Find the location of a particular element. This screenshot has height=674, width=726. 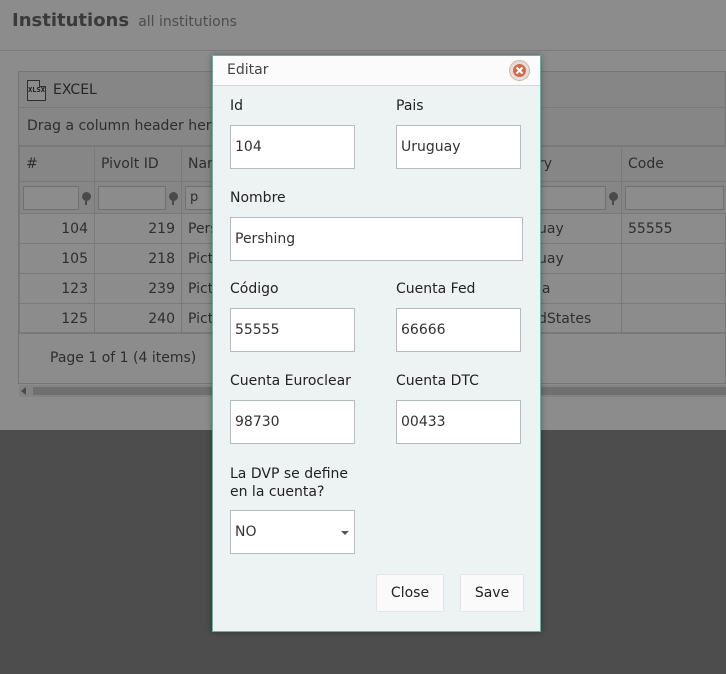

cuenta-euroclear-label: Cuenta Euroclear is located at coordinates (290, 381).